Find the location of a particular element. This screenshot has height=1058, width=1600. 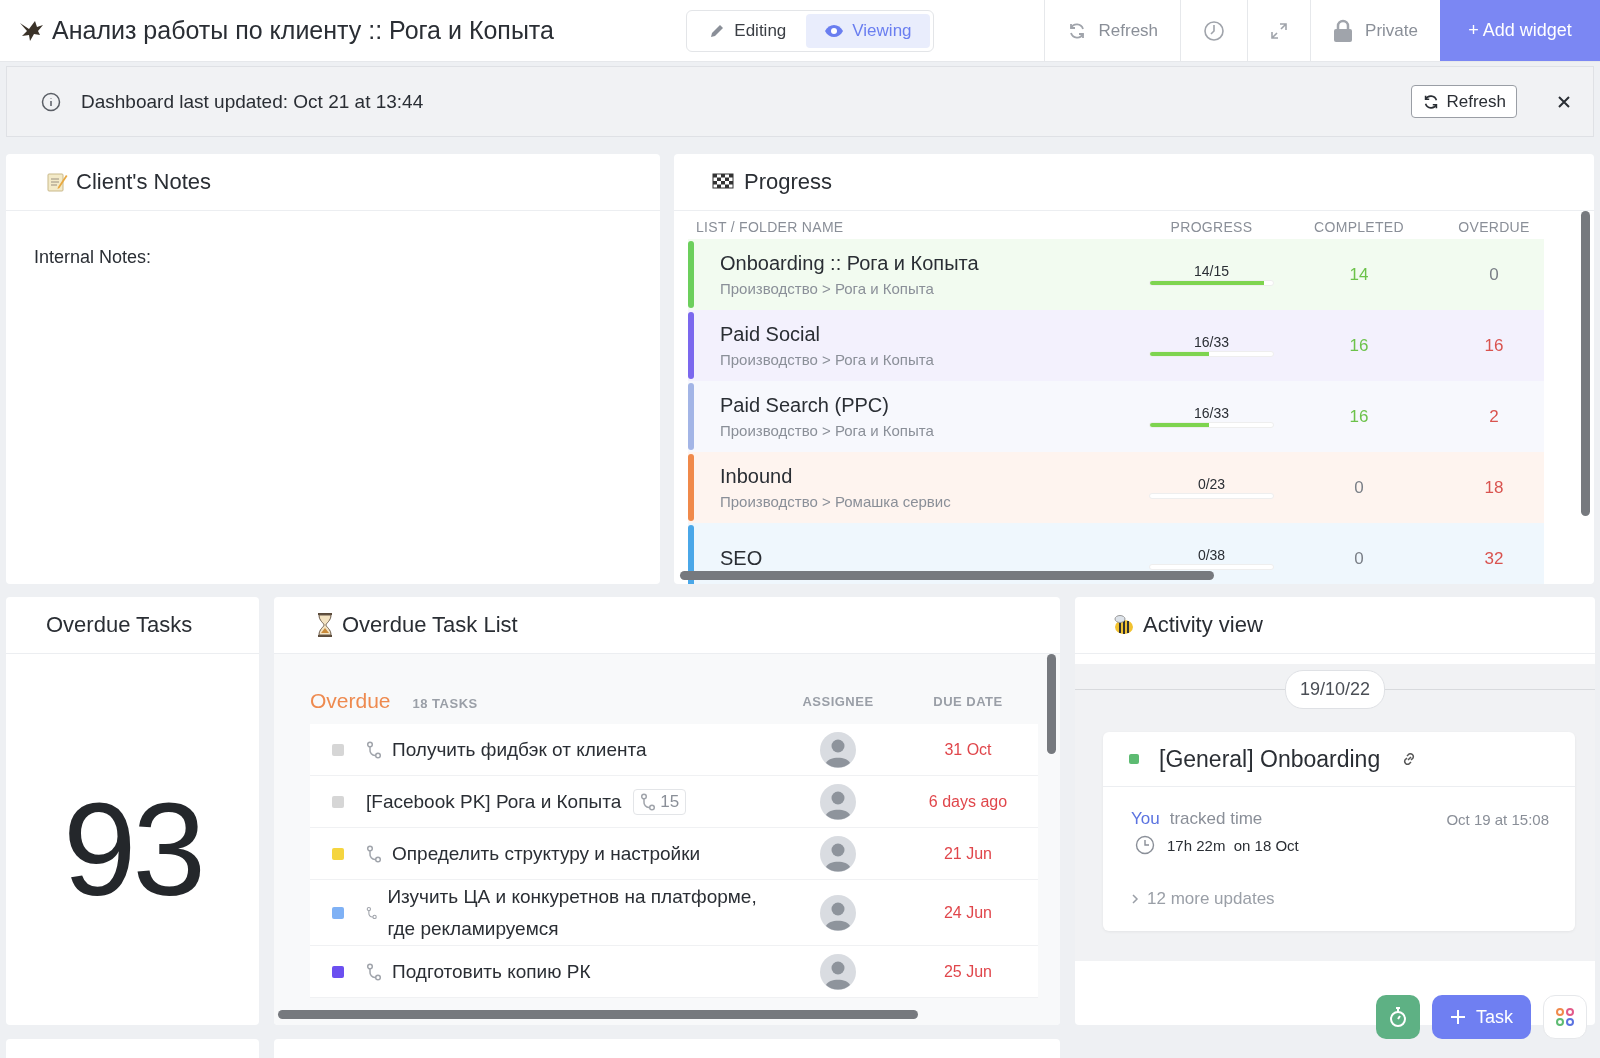

memo-icon is located at coordinates (57, 182).